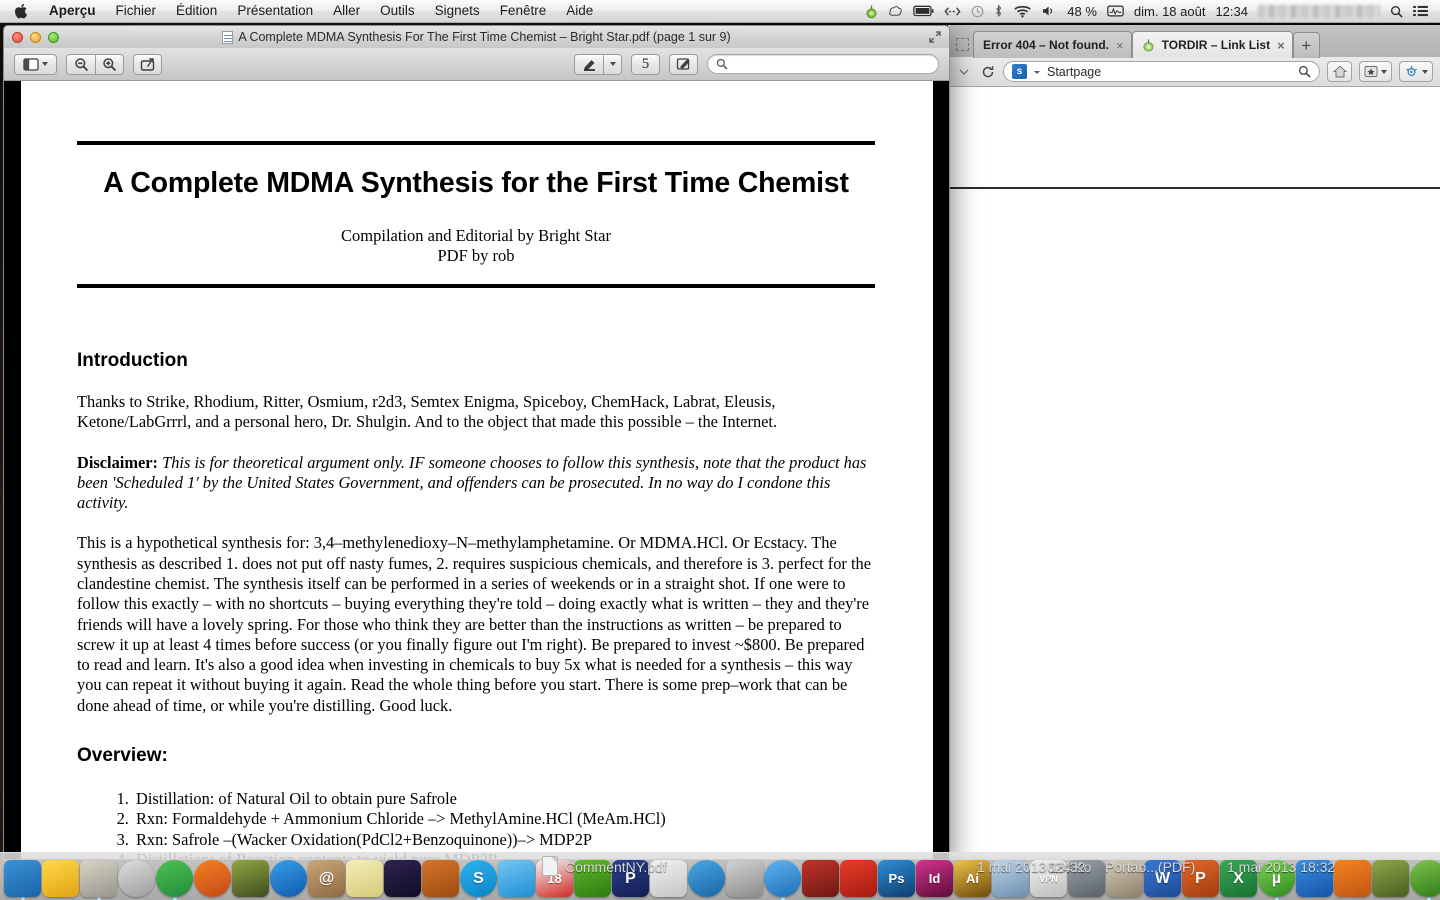 The image size is (1440, 900). Describe the element at coordinates (136, 11) in the screenshot. I see `menu-item-fichier: Fichier` at that location.